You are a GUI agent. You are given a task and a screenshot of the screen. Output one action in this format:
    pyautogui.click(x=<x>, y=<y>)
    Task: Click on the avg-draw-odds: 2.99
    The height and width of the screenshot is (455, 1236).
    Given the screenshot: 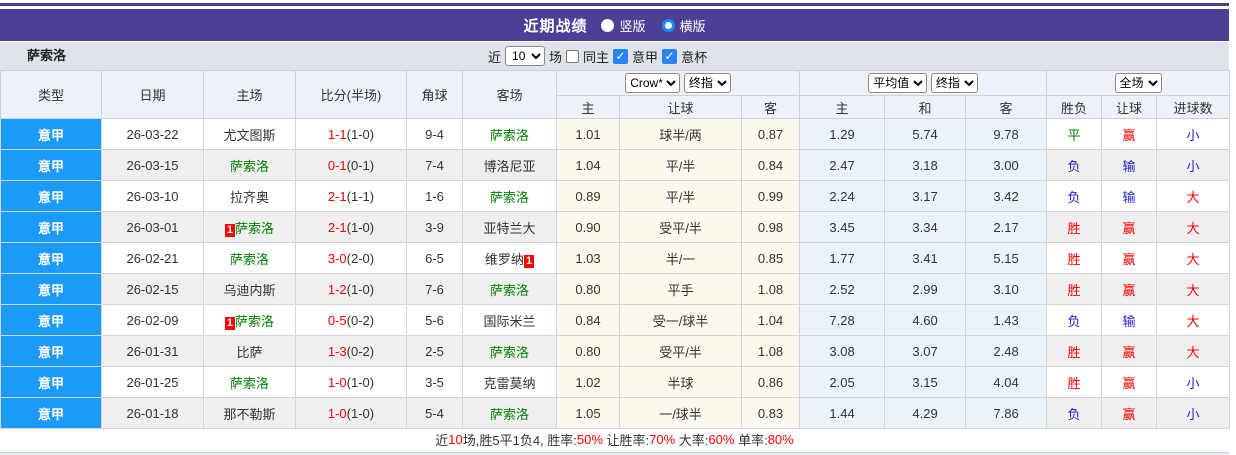 What is the action you would take?
    pyautogui.click(x=925, y=289)
    